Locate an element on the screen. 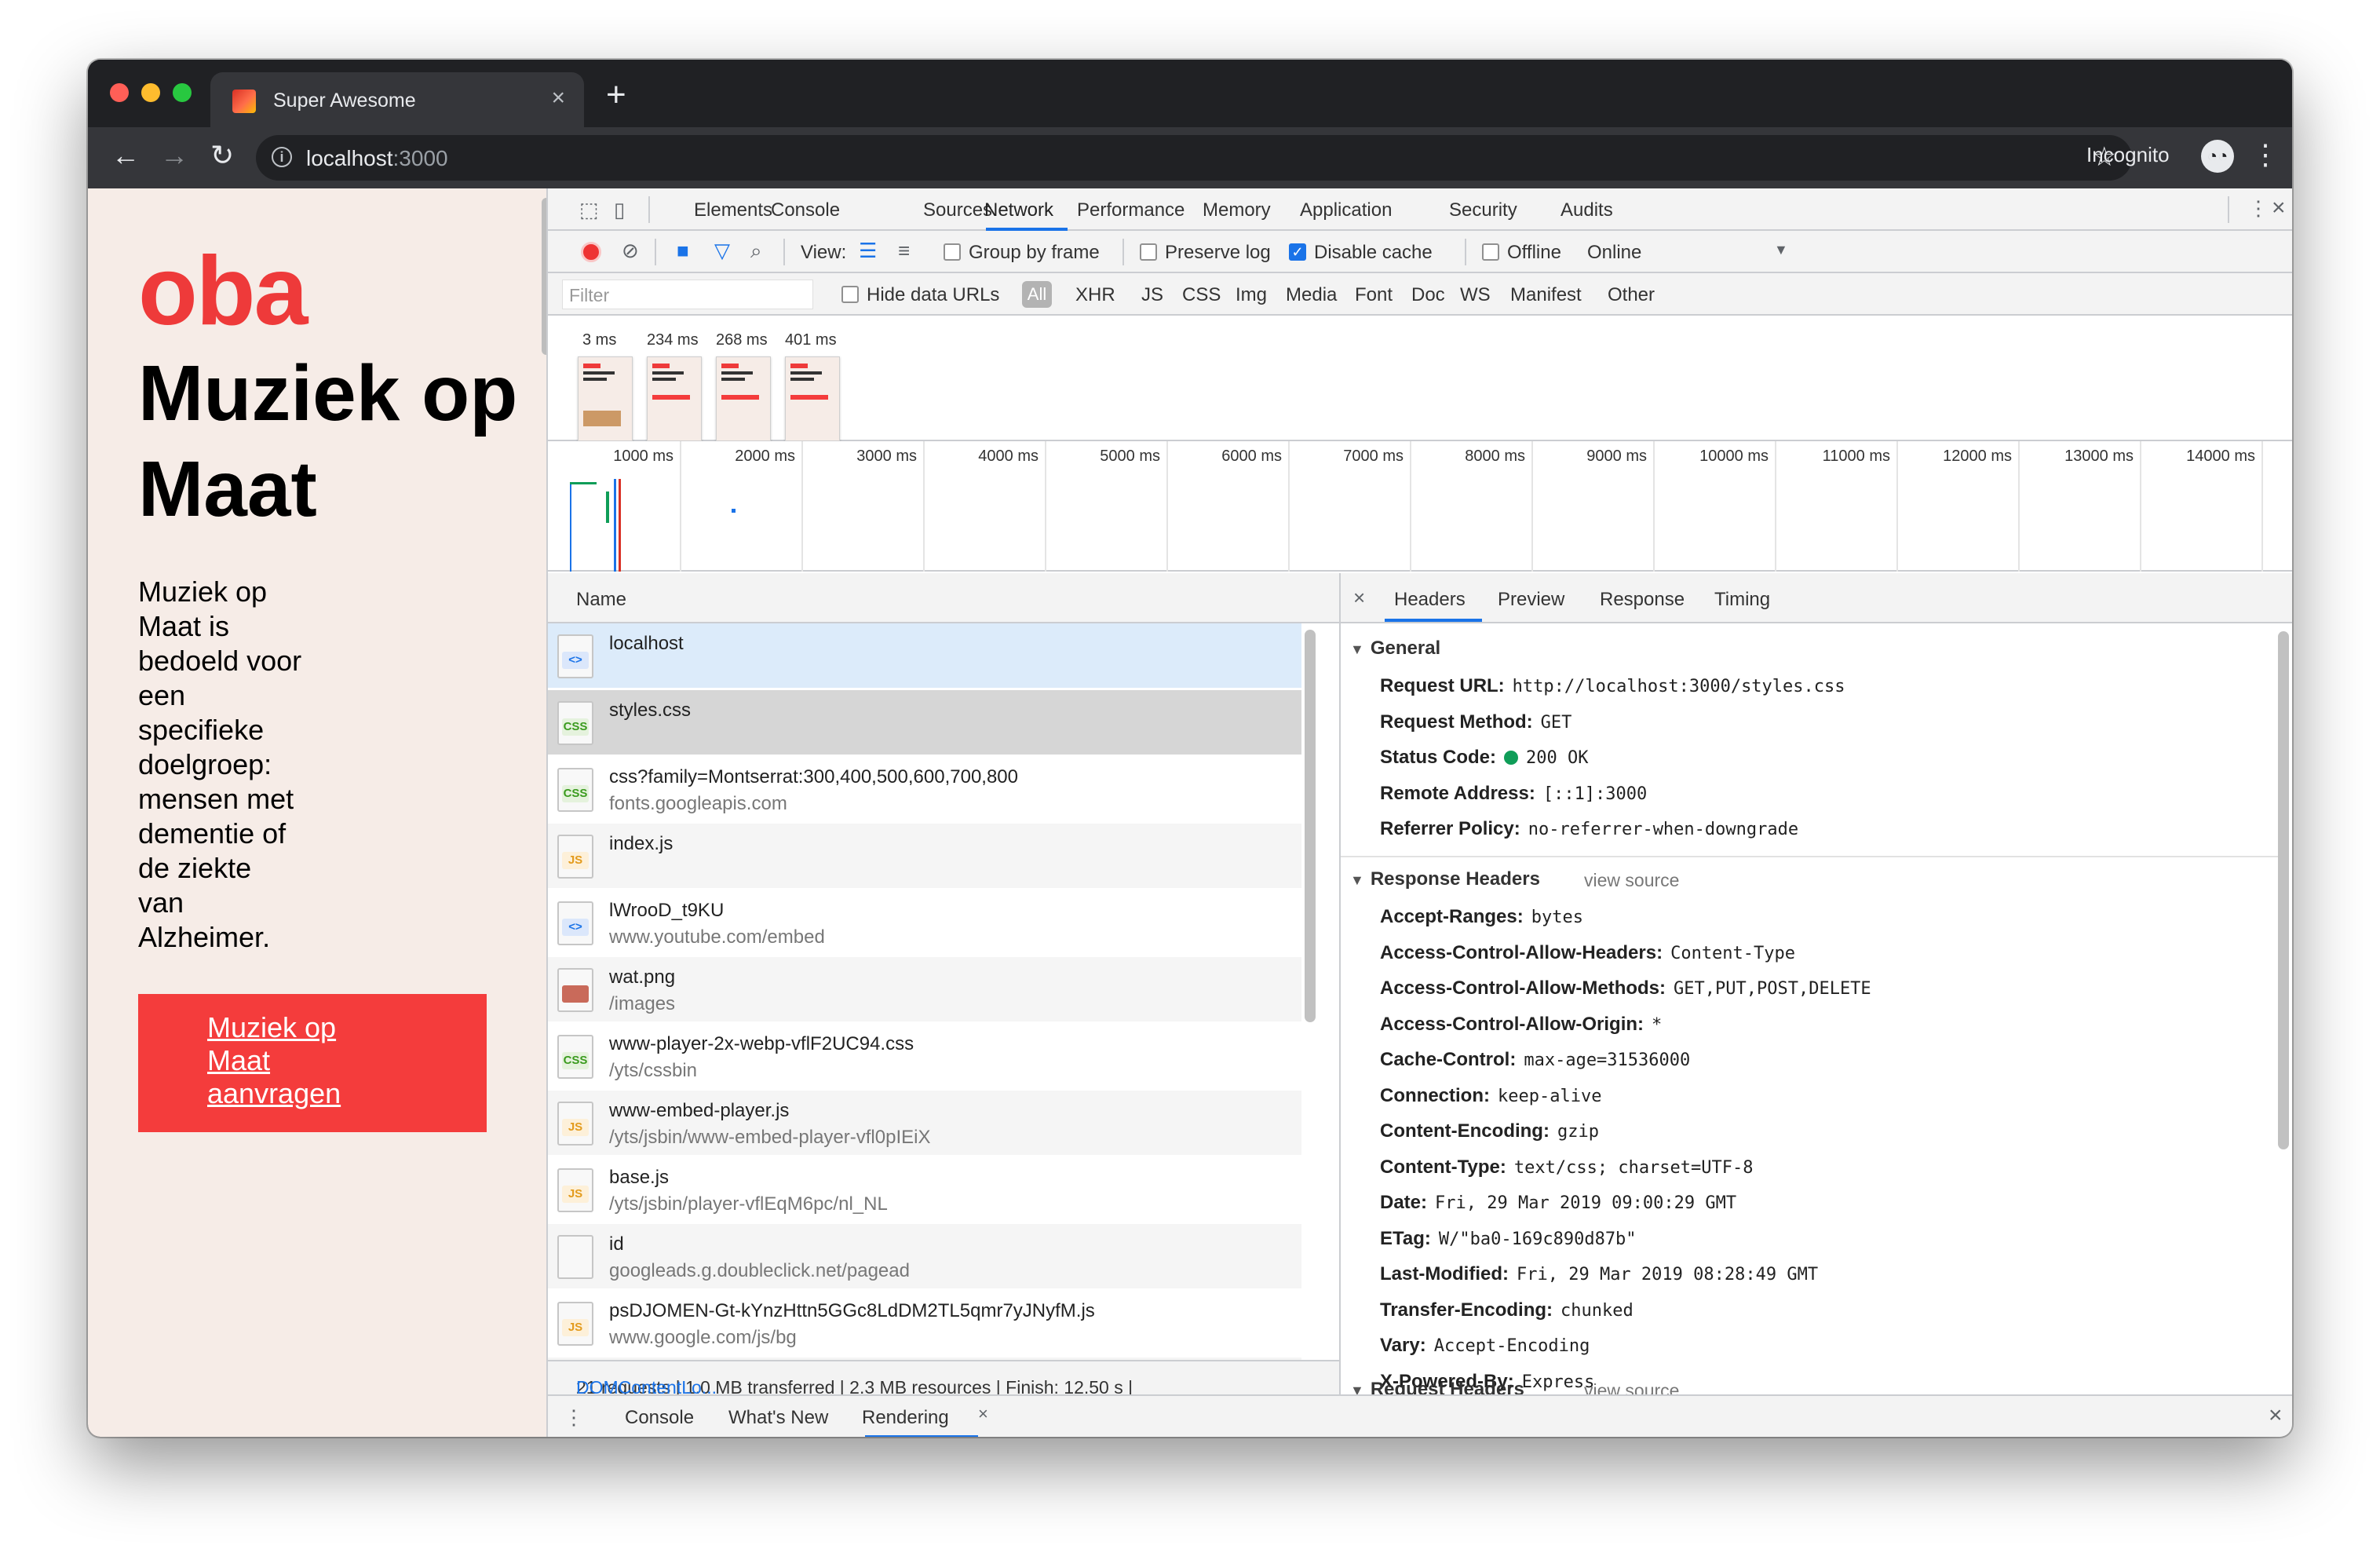 Image resolution: width=2380 pixels, height=1553 pixels. device-toolbar-icon: ▯ is located at coordinates (619, 210).